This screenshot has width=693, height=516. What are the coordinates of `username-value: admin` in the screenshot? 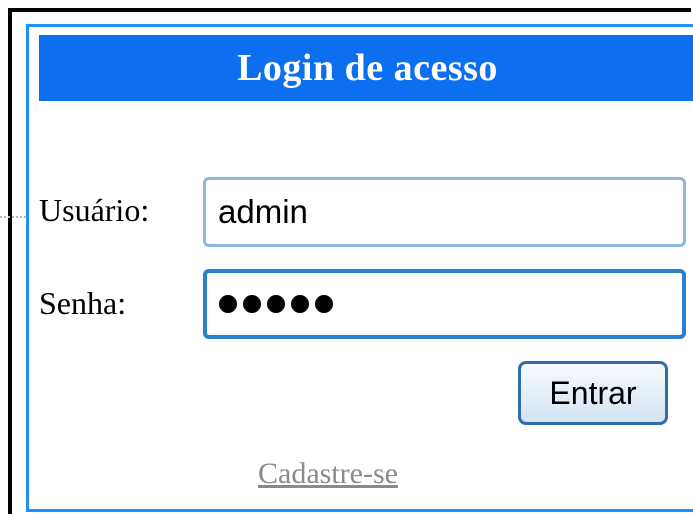 It's located at (263, 211).